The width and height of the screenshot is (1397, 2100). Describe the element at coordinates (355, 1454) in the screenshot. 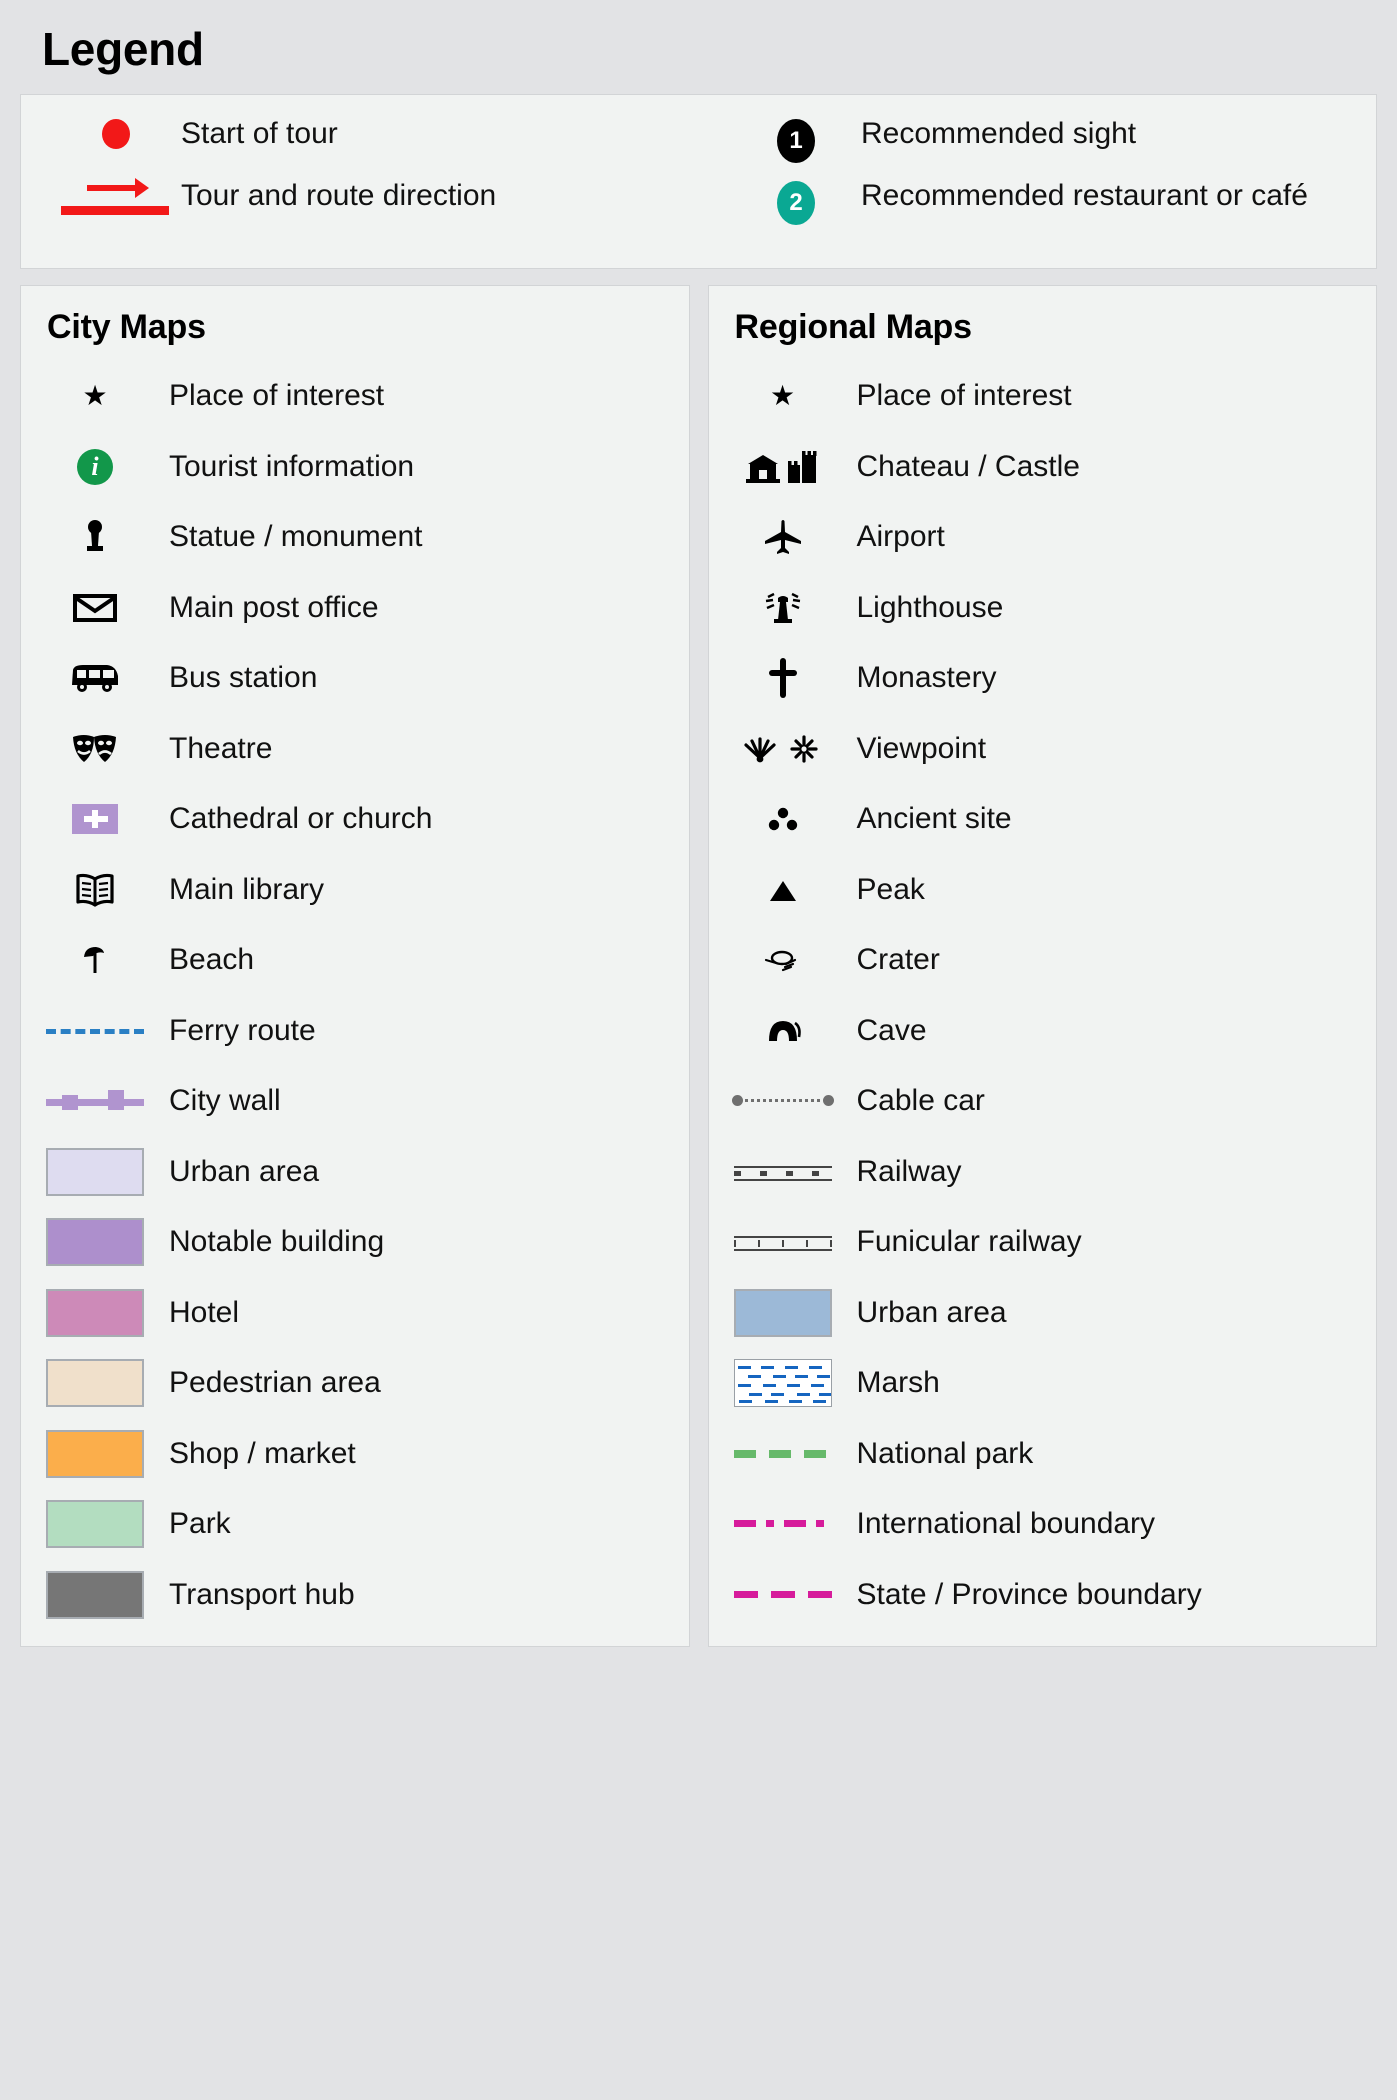

I see `city-row-shop-market: Shop / market` at that location.